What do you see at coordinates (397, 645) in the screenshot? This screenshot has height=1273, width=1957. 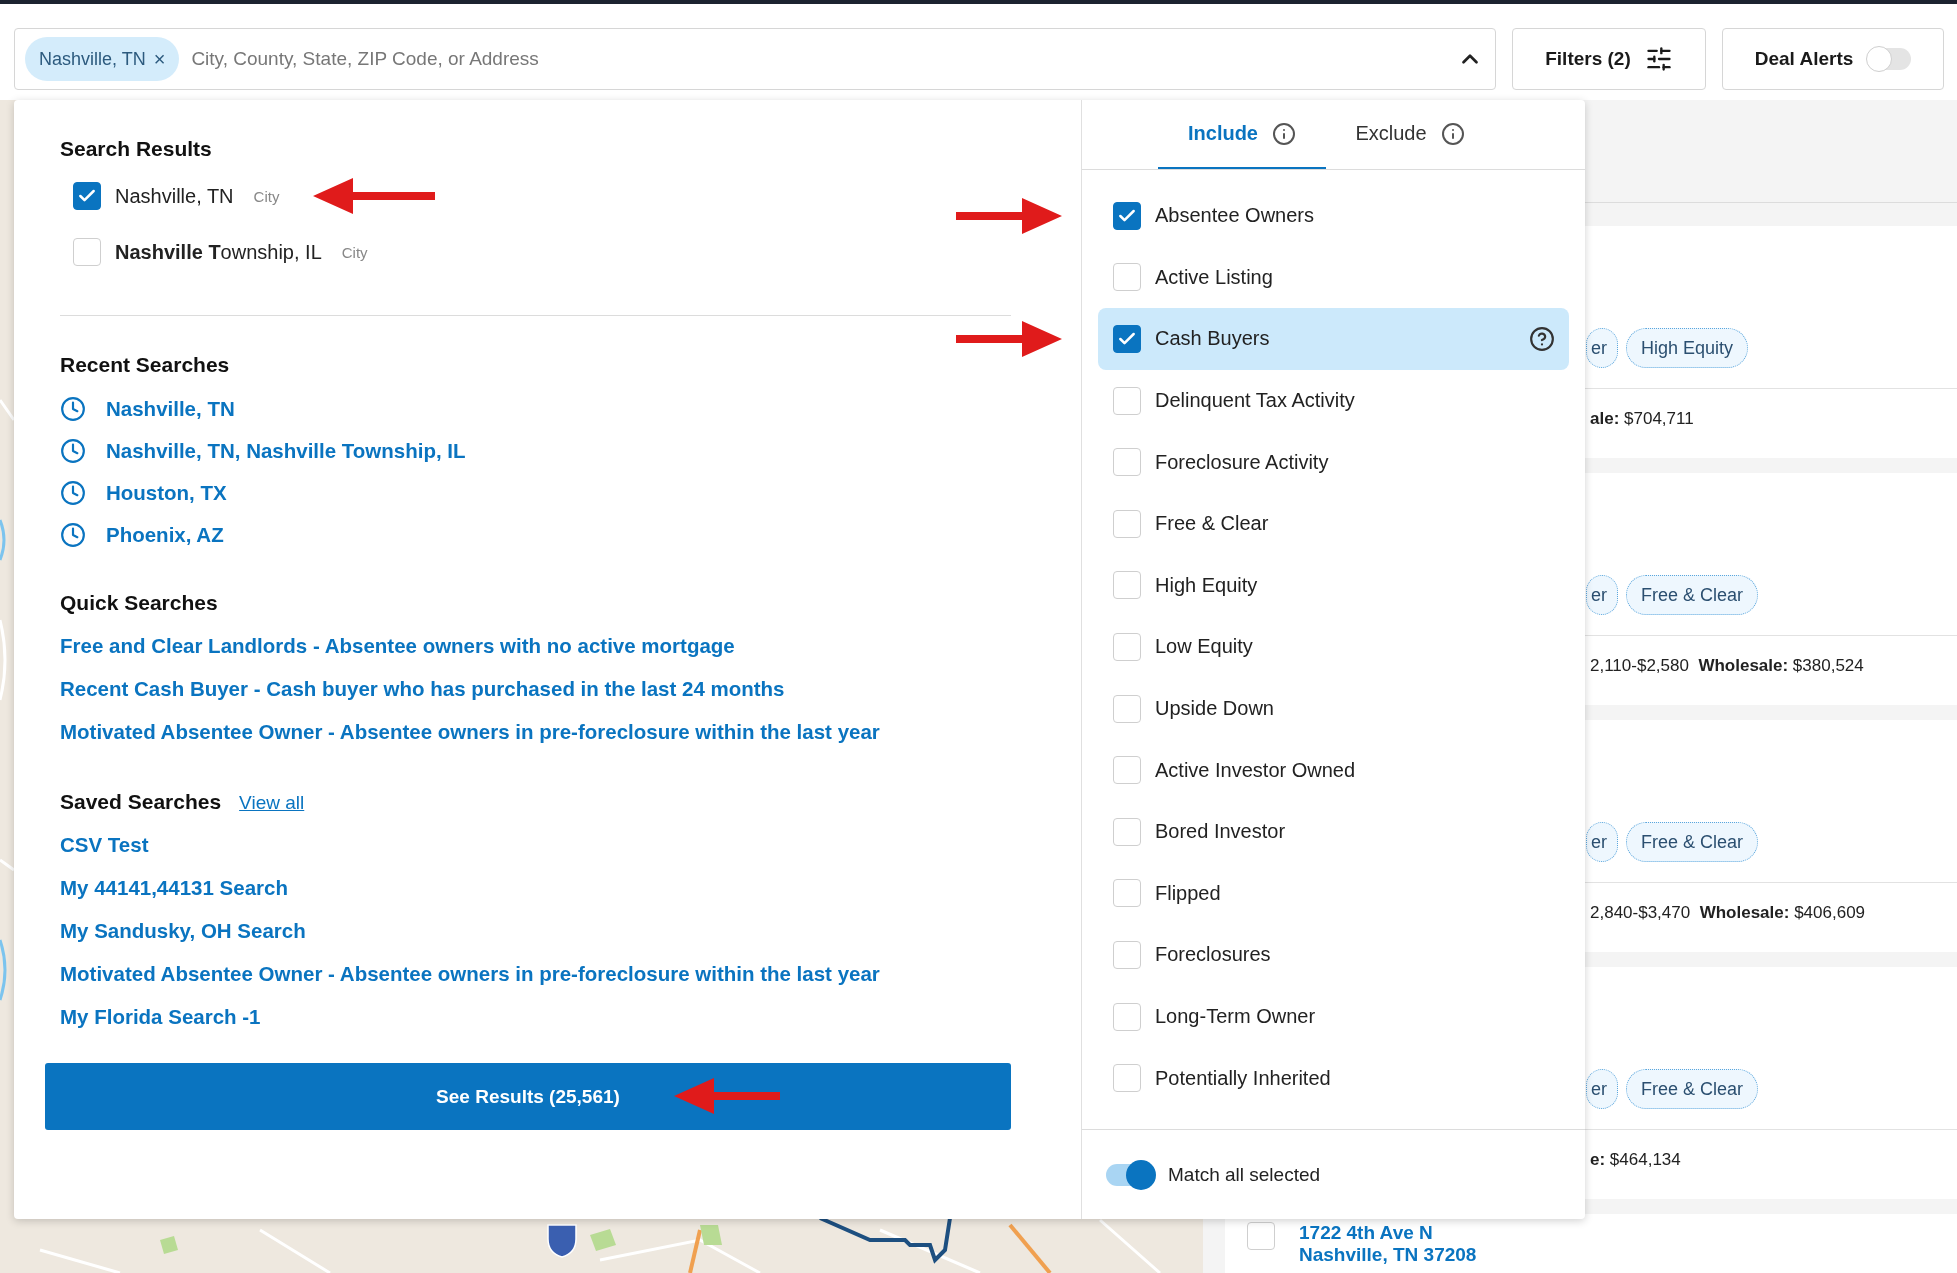 I see `quick-search-link: Free and Clear Landlords - Absentee owners with no active mortgage` at bounding box center [397, 645].